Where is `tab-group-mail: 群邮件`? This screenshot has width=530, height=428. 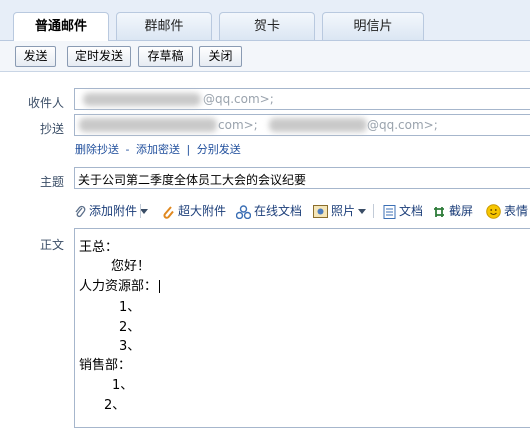
tab-group-mail: 群邮件 is located at coordinates (164, 26).